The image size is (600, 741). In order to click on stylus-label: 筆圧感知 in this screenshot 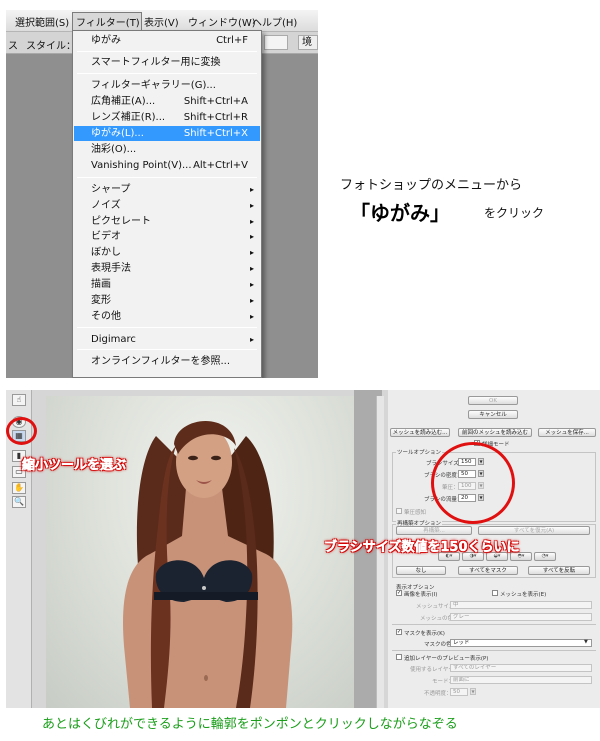, I will do `click(415, 513)`.